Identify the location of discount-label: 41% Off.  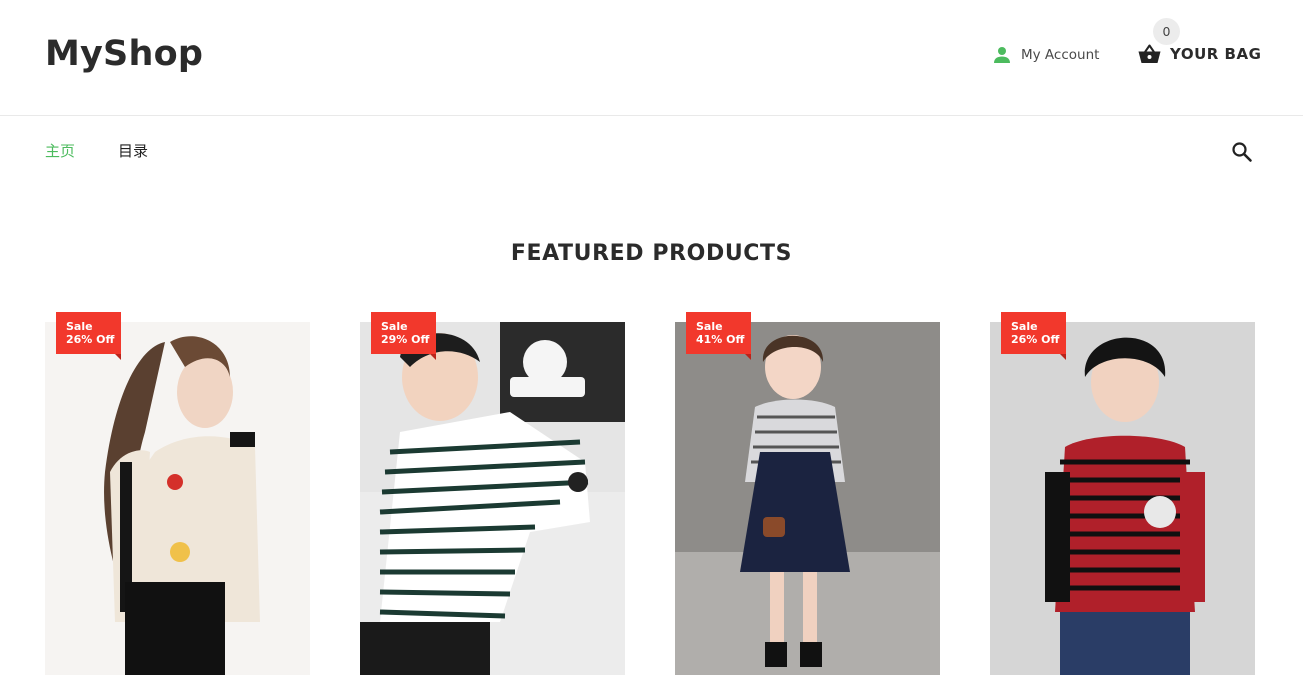
(720, 339).